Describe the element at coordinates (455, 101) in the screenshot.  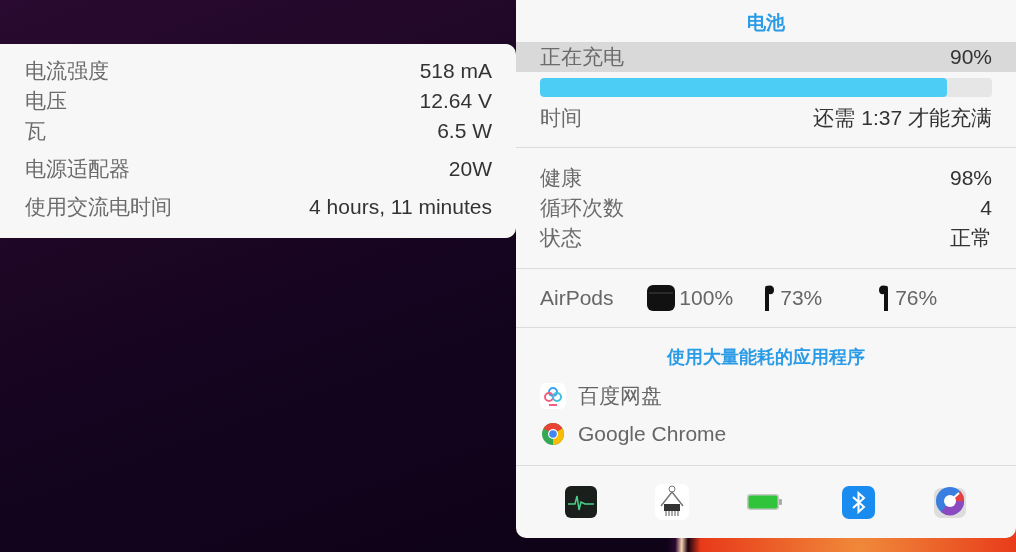
I see `row-value: 12.64 V` at that location.